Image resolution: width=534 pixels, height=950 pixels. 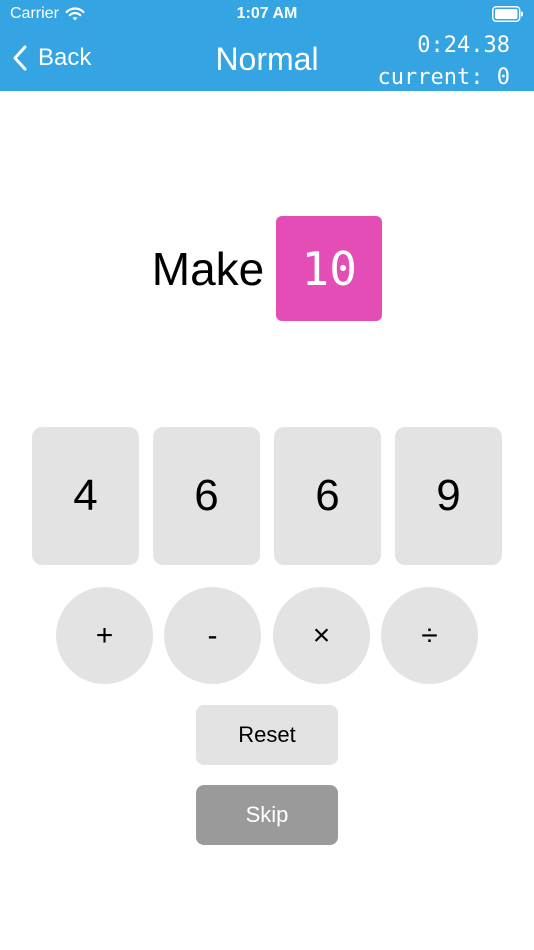 What do you see at coordinates (507, 14) in the screenshot?
I see `battery-icon` at bounding box center [507, 14].